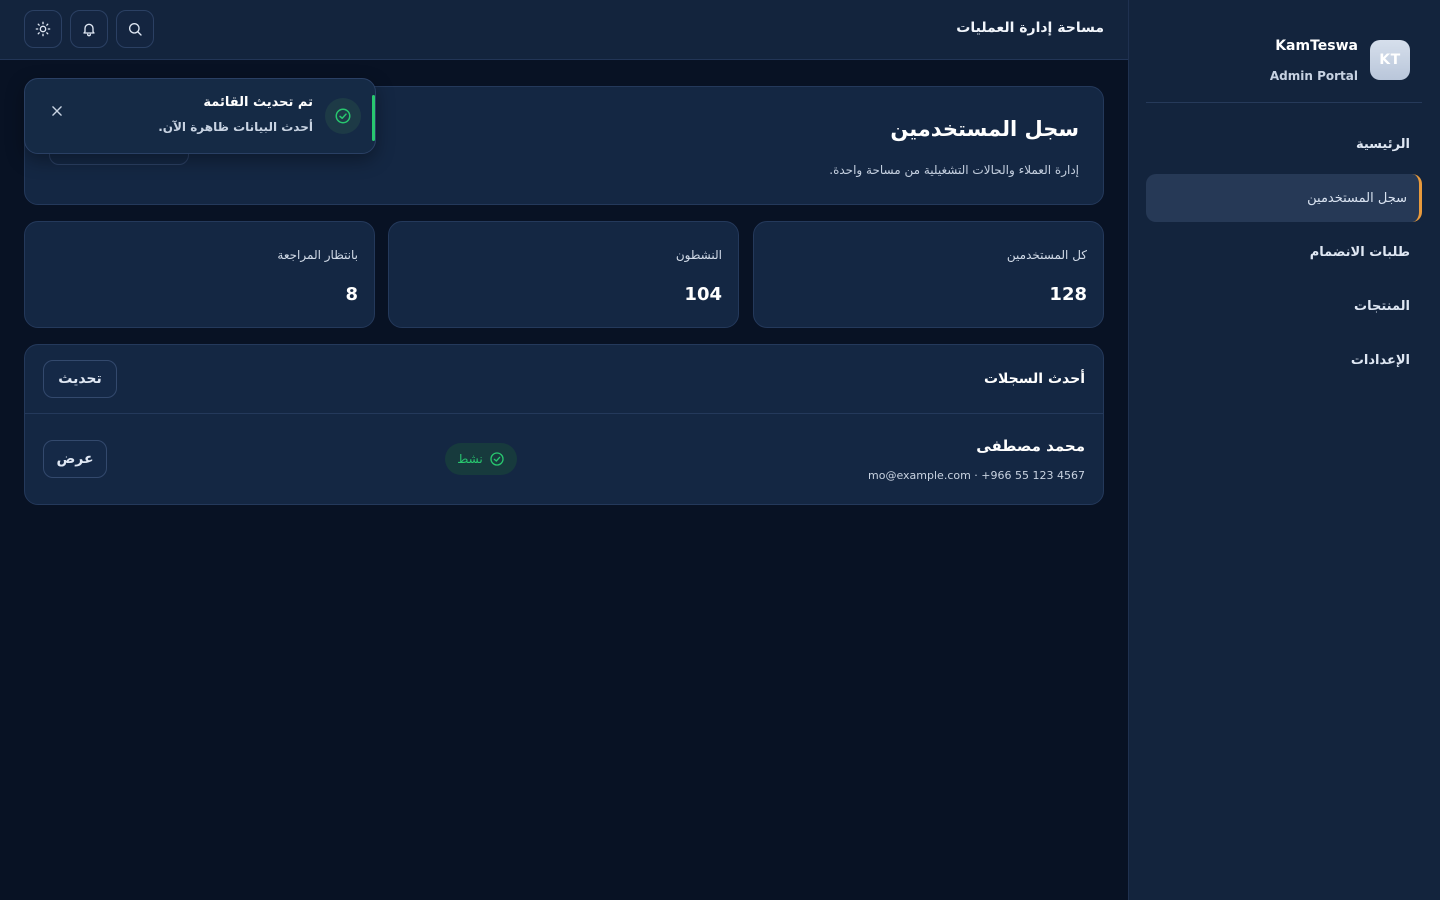 The width and height of the screenshot is (1440, 900). What do you see at coordinates (564, 379) in the screenshot?
I see `records-header: أحدث السجلات تحديث` at bounding box center [564, 379].